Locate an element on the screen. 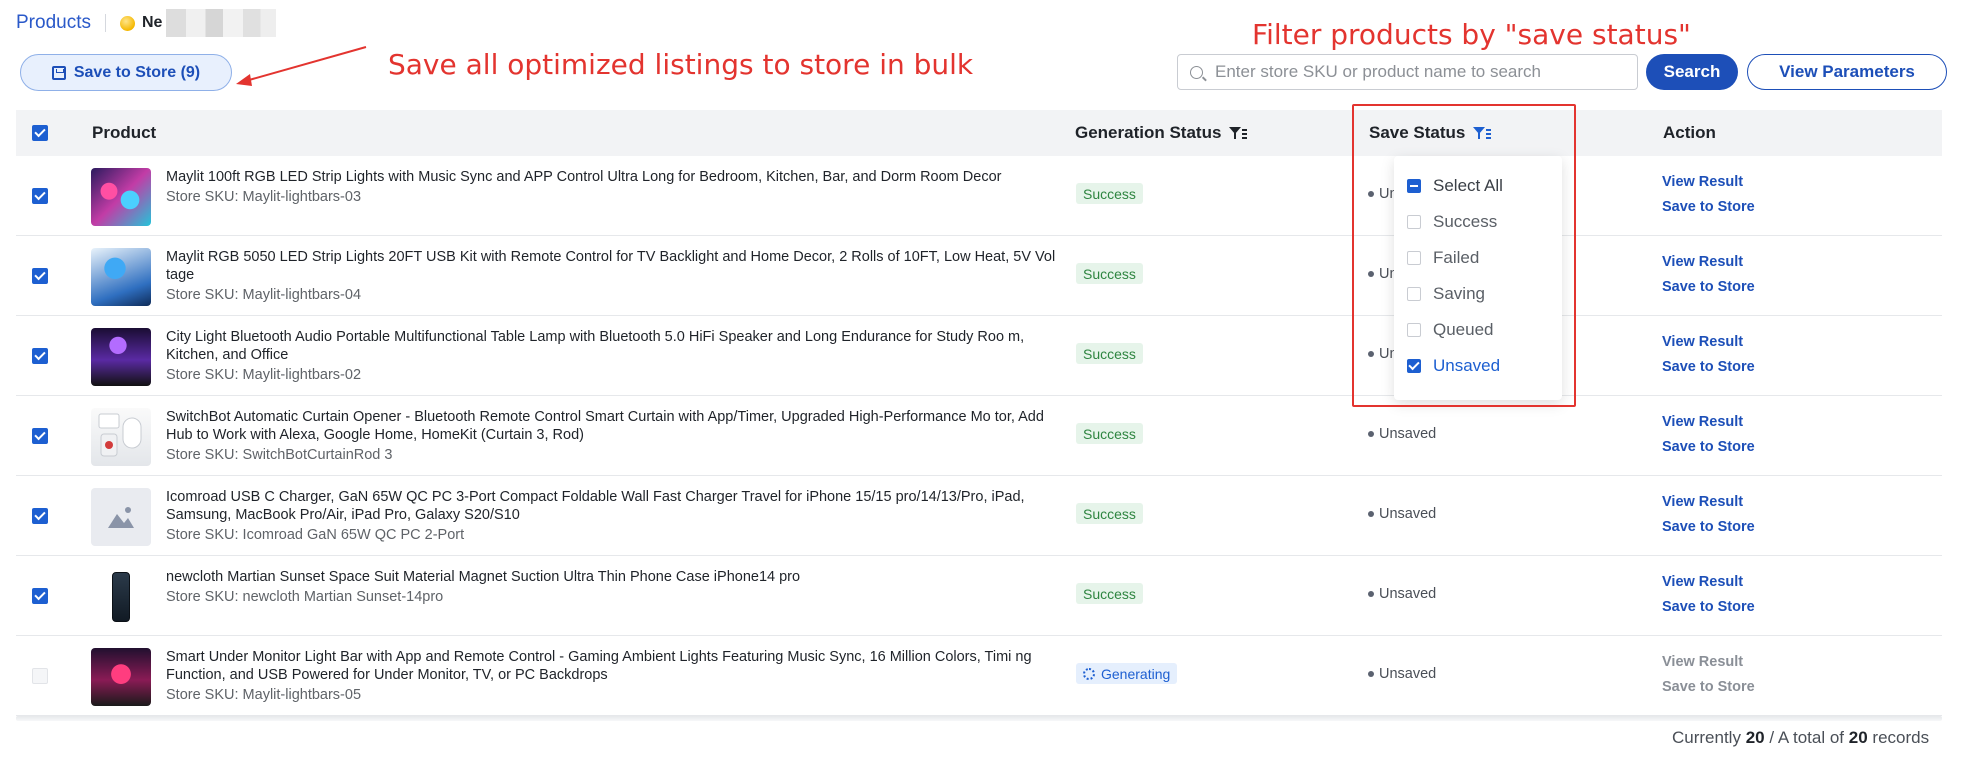  phone-case-image is located at coordinates (121, 597).